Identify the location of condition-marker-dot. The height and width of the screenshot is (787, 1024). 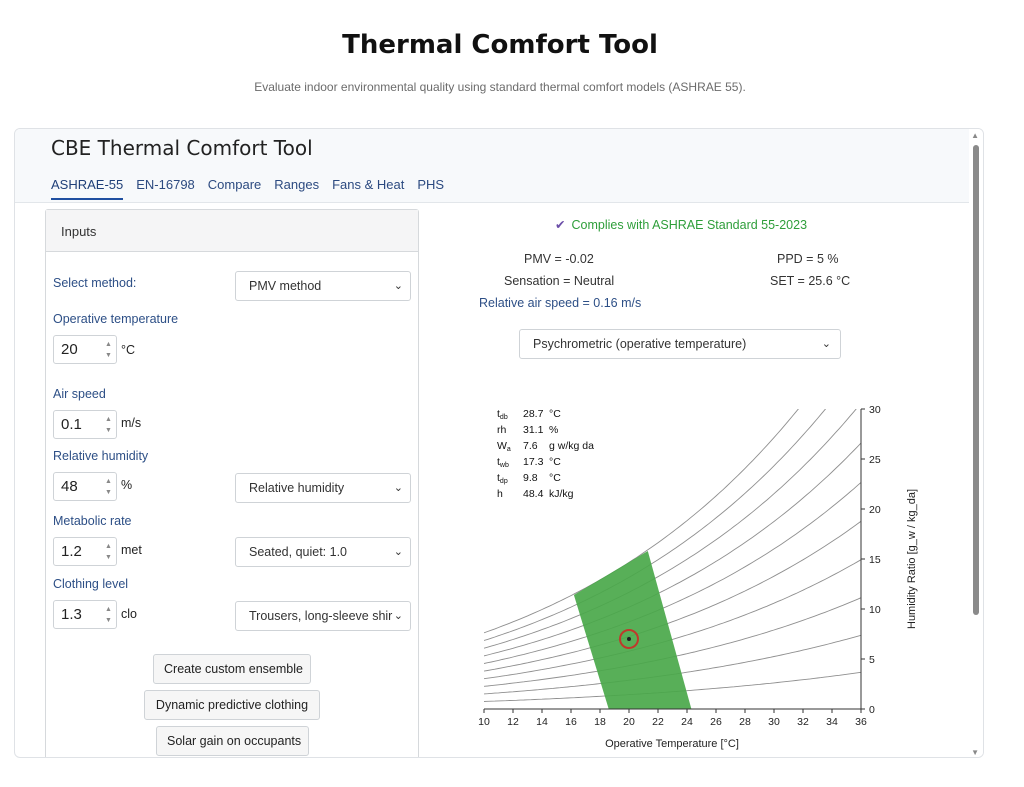
(629, 639).